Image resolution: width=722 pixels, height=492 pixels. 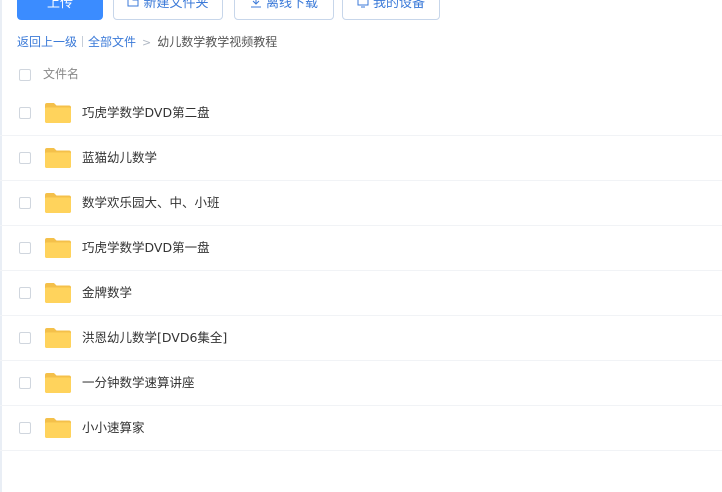 I want to click on breadcrumb-back-link: 返回上一级, so click(x=47, y=42).